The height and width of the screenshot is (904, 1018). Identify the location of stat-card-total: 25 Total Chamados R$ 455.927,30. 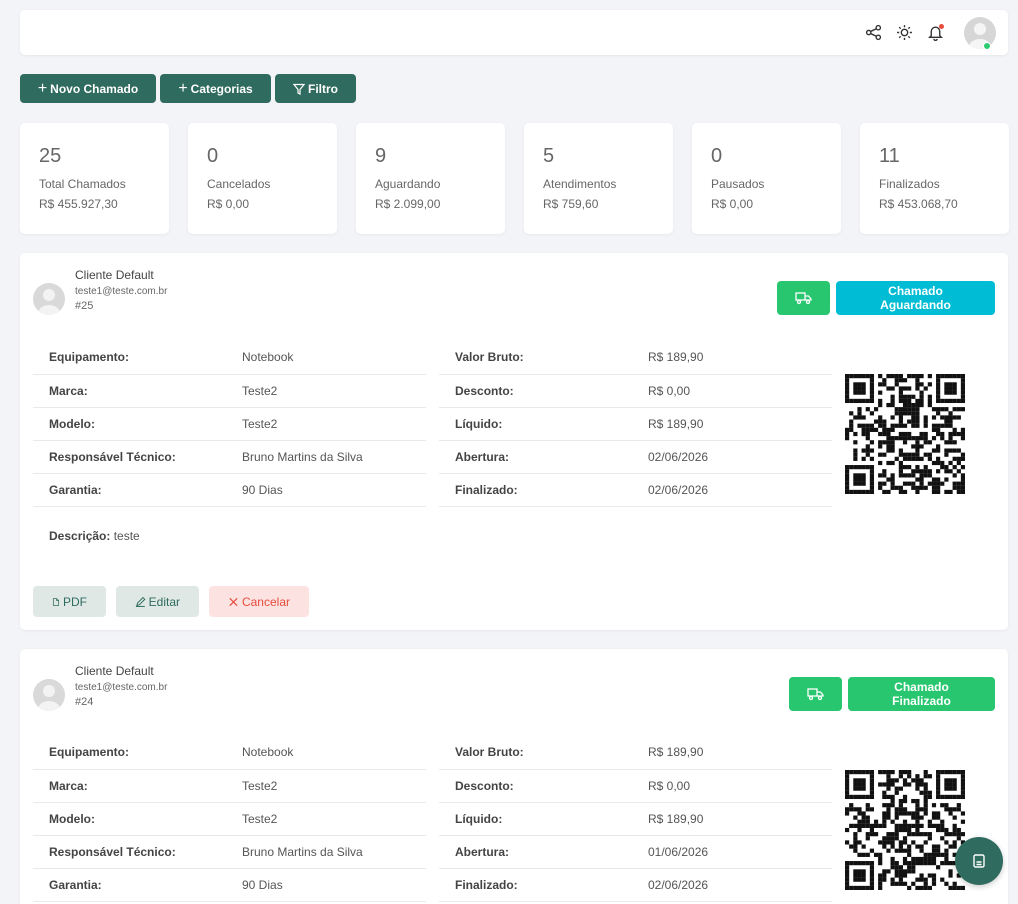
(94, 178).